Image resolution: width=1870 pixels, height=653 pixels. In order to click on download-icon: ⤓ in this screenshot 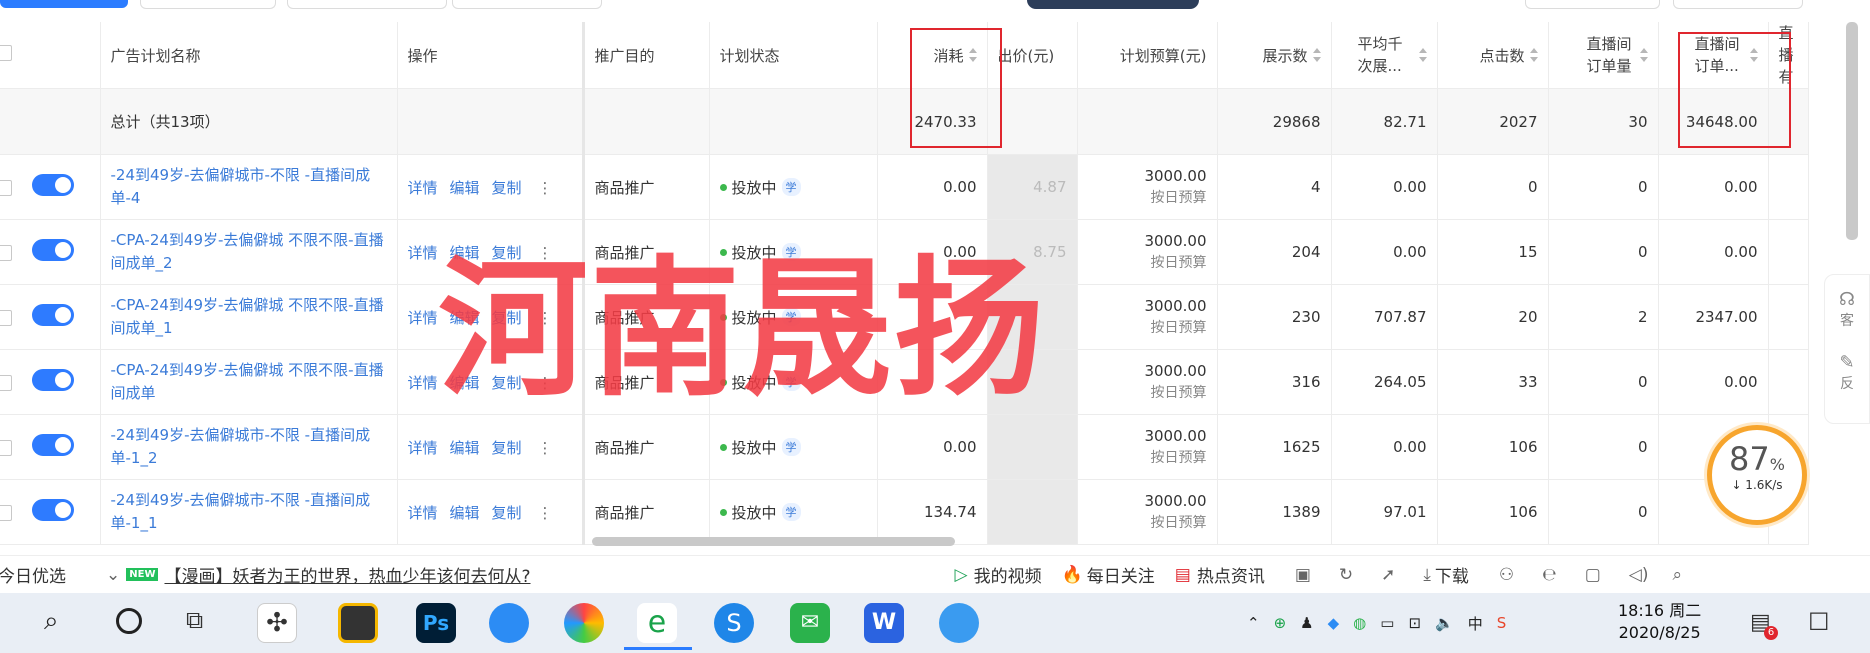, I will do `click(1427, 575)`.